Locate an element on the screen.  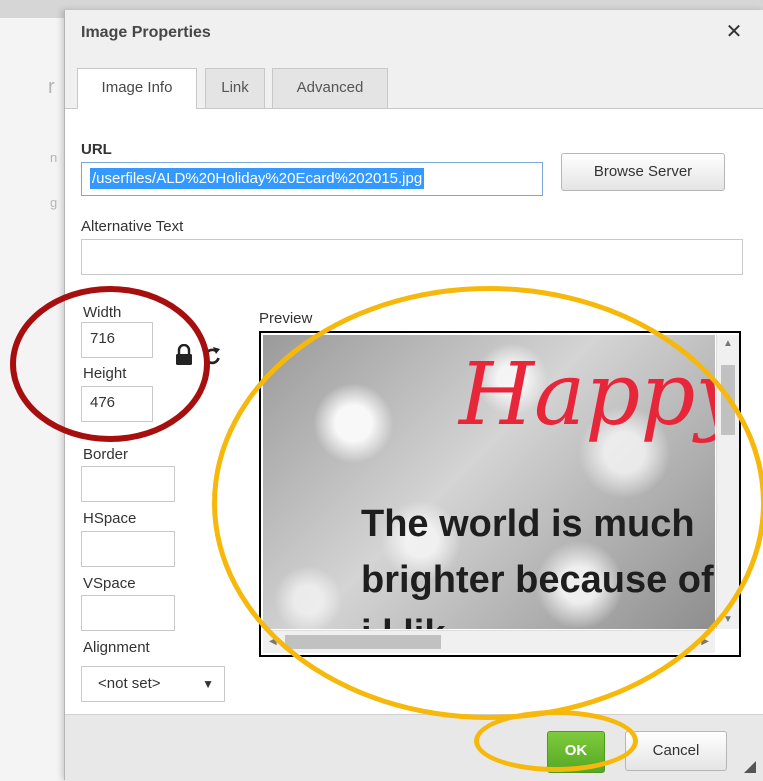
alignment-label: Alignment is located at coordinates (116, 647).